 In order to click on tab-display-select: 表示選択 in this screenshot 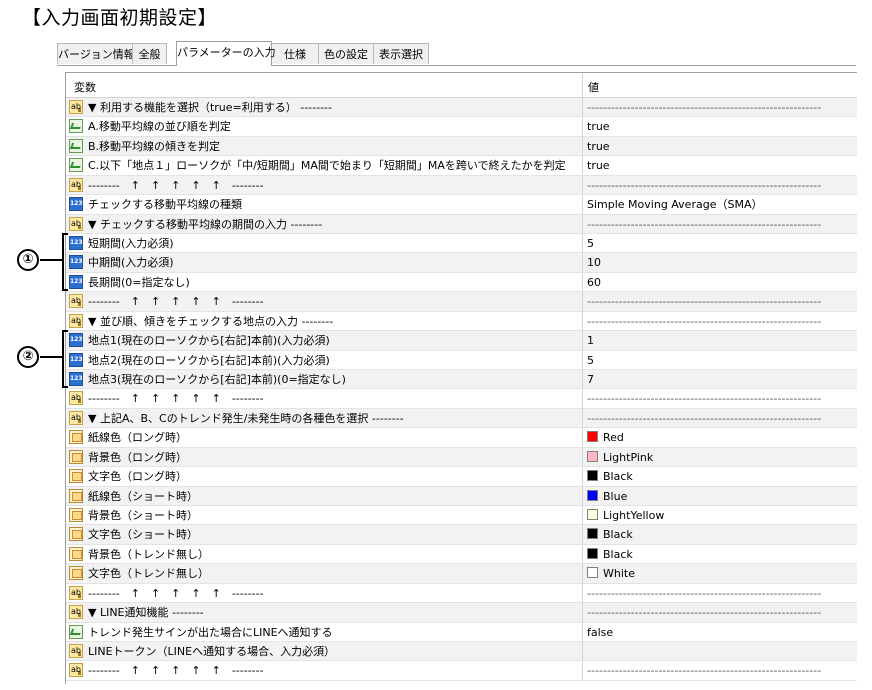, I will do `click(401, 53)`.